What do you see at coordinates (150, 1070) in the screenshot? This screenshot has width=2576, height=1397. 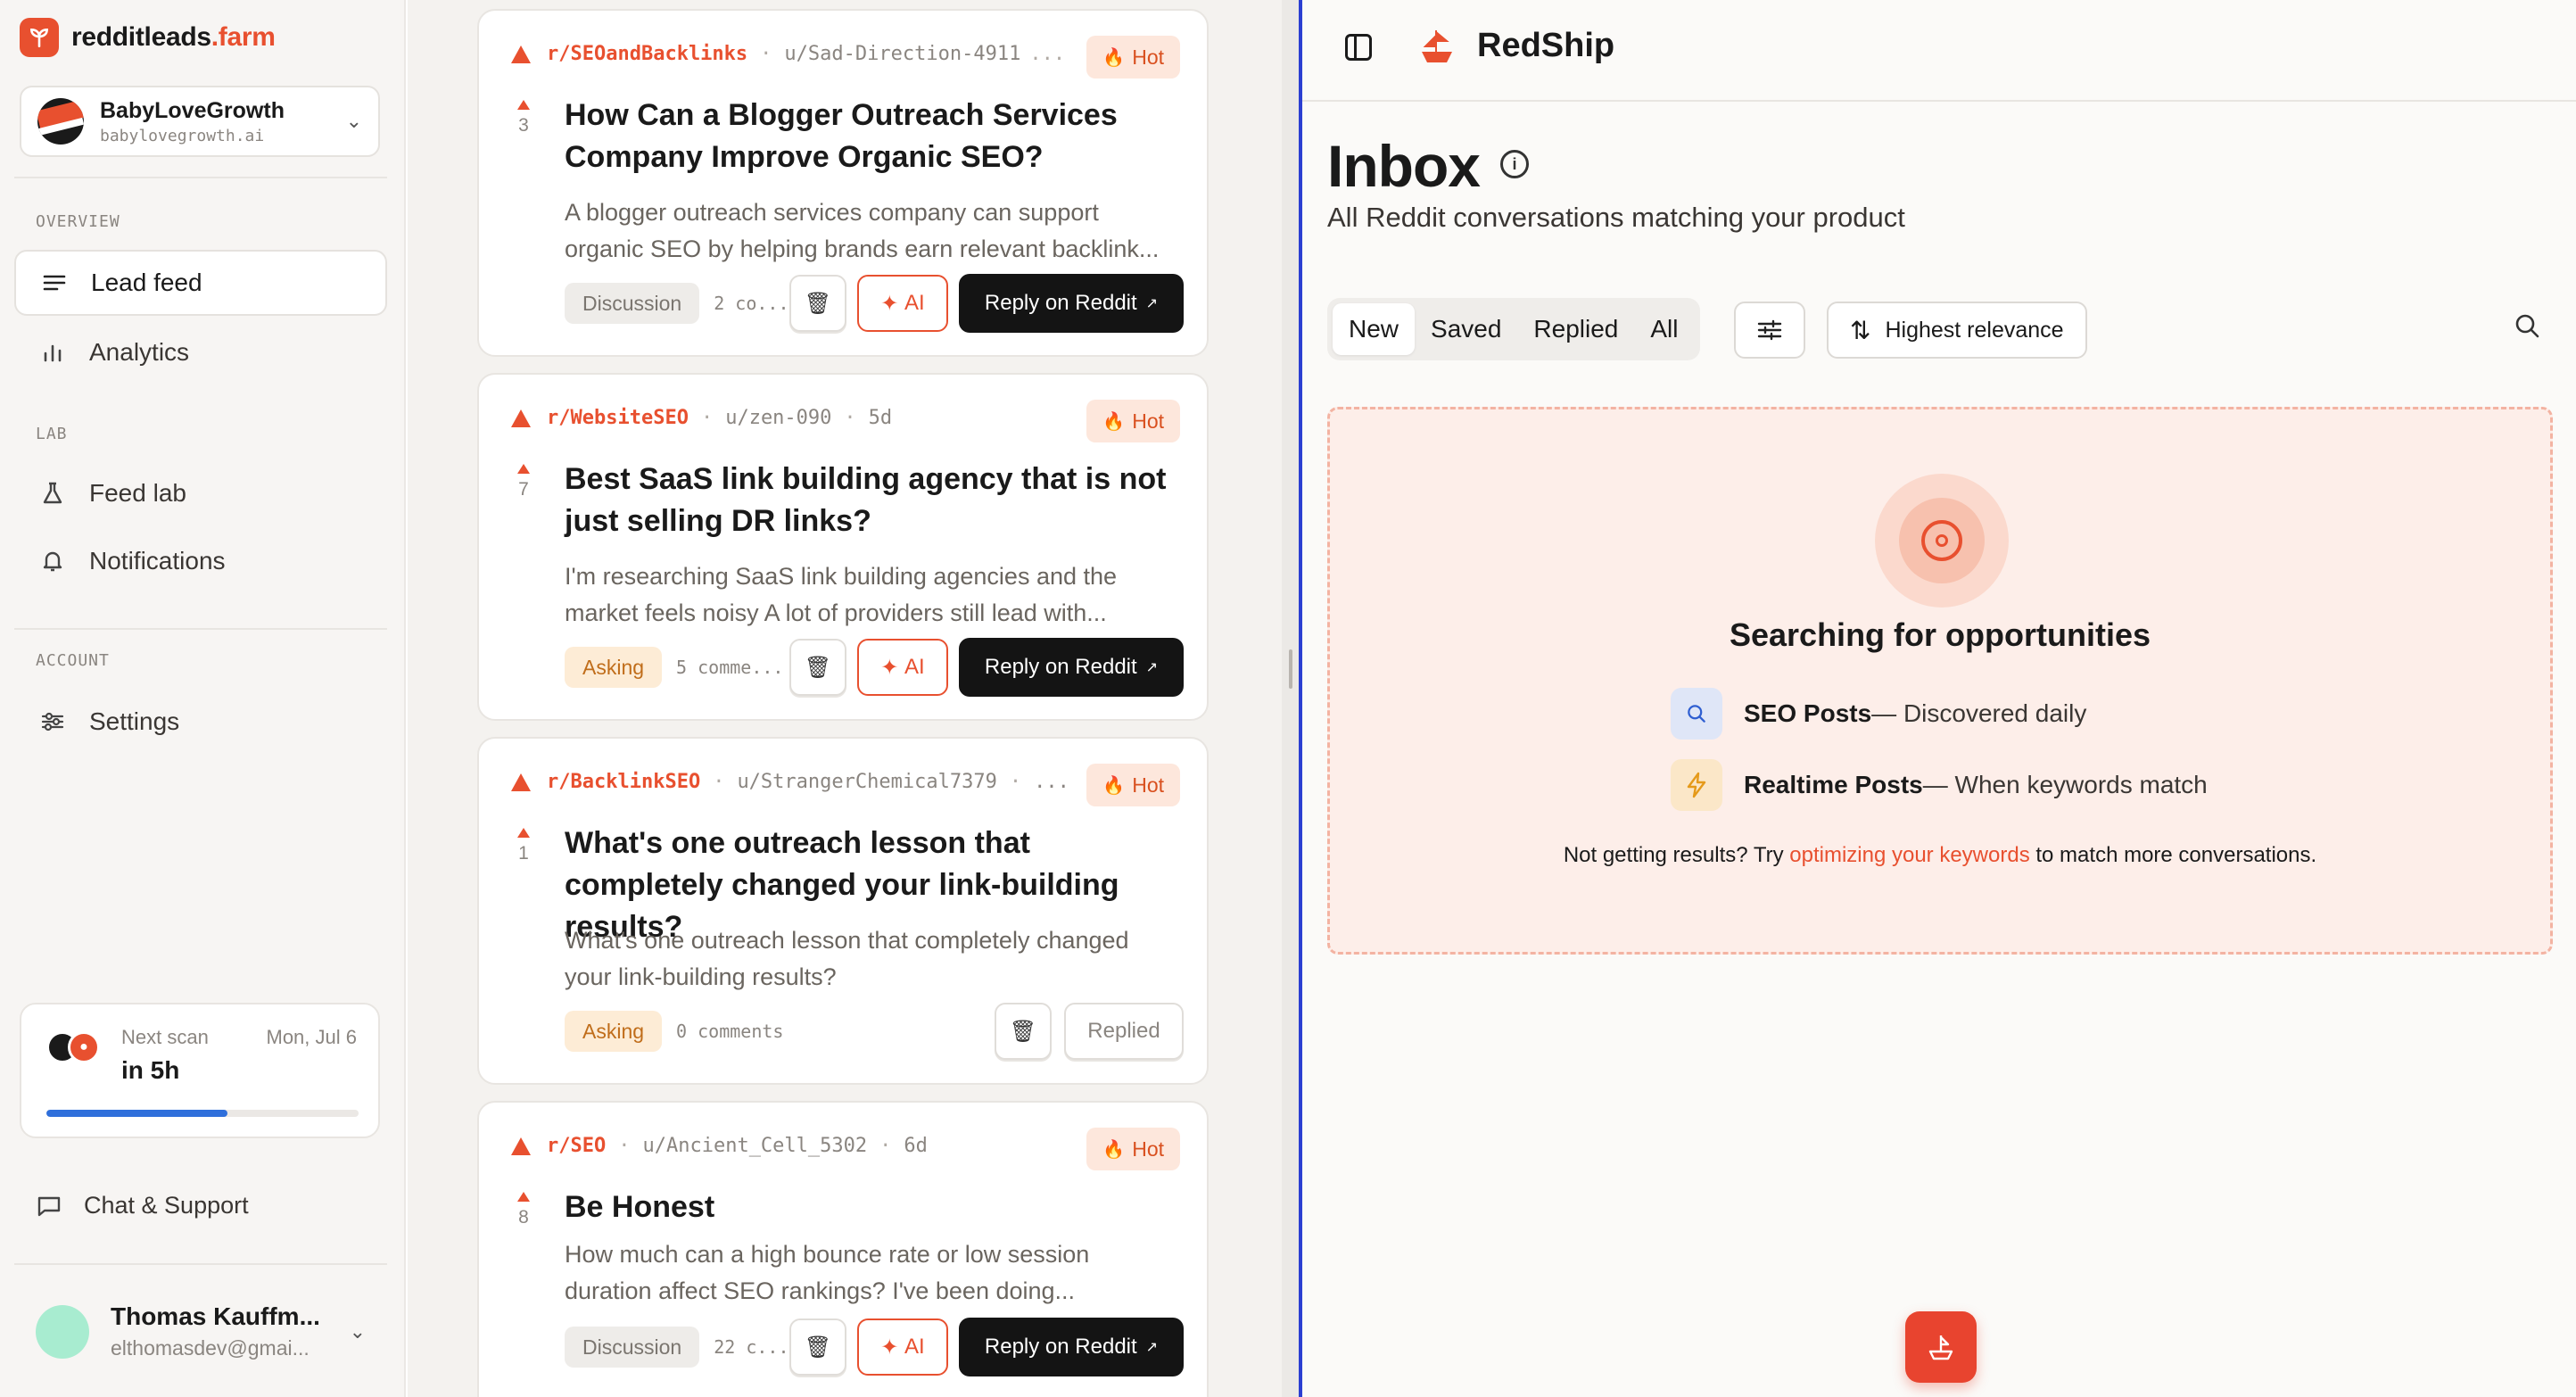 I see `scan-value: in 5h` at bounding box center [150, 1070].